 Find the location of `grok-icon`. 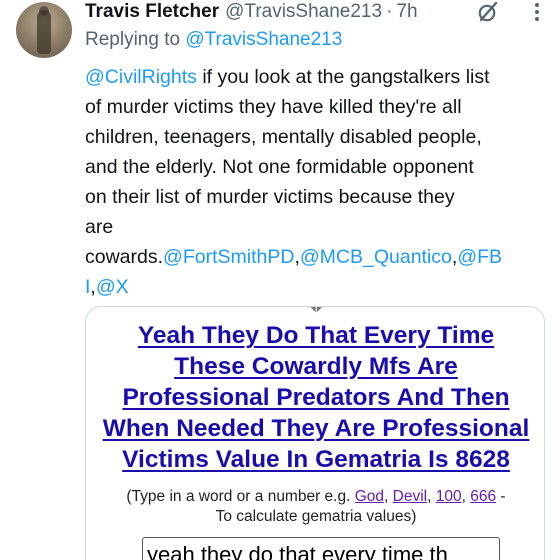

grok-icon is located at coordinates (488, 12).